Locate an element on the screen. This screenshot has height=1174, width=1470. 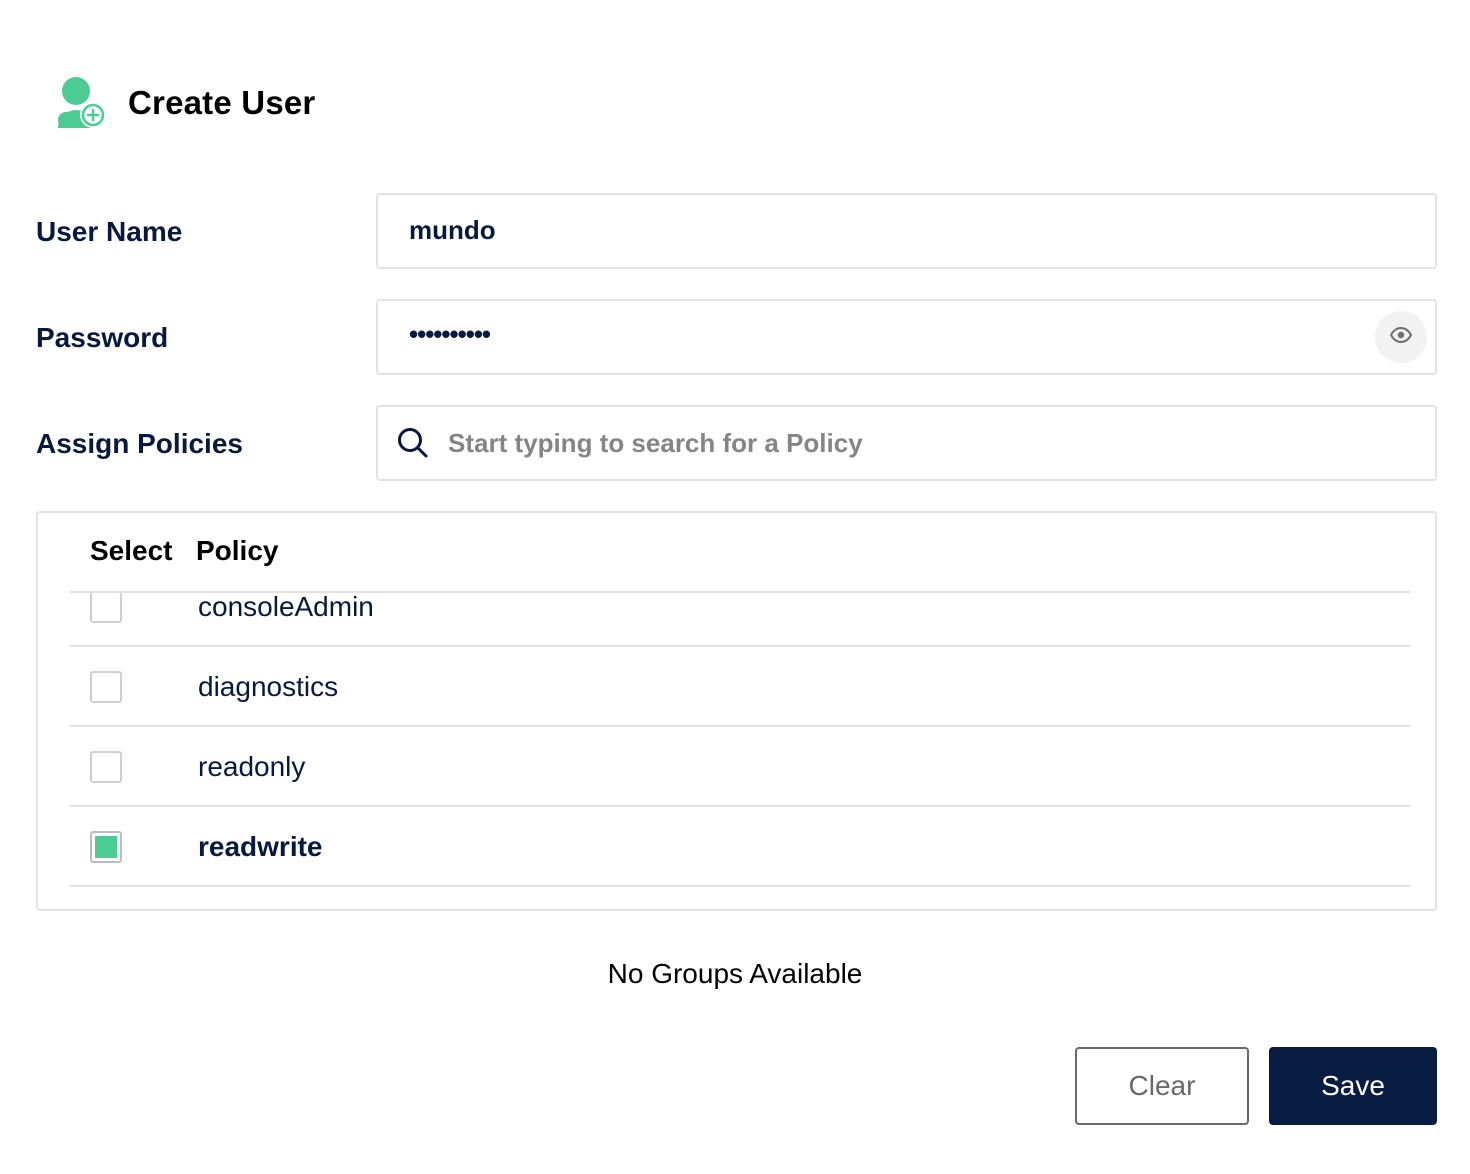
password-label: Password is located at coordinates (102, 337).